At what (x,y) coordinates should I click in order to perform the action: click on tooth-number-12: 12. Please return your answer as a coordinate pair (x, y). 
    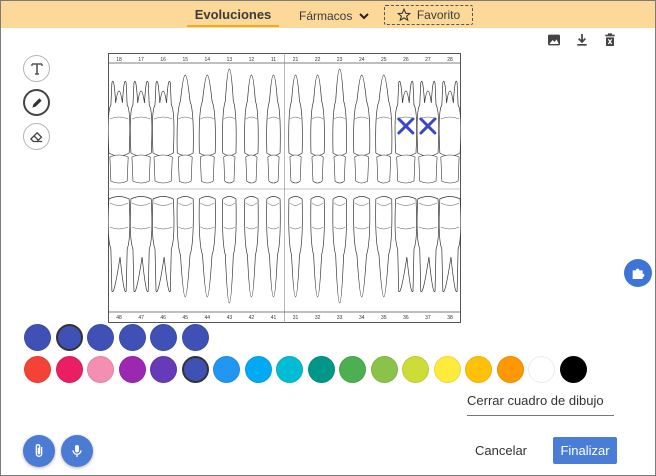
    Looking at the image, I should click on (252, 60).